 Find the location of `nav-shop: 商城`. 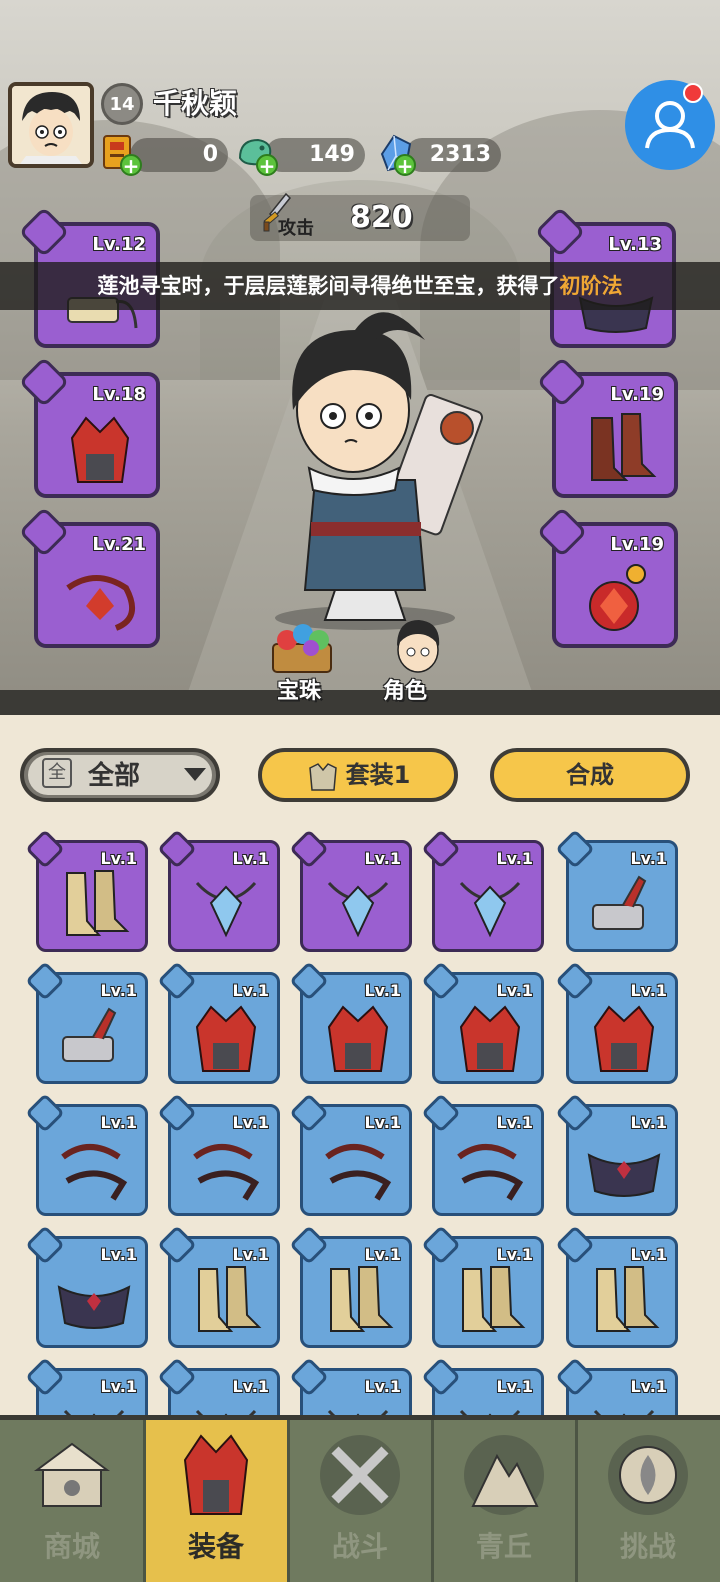

nav-shop: 商城 is located at coordinates (72, 1501).